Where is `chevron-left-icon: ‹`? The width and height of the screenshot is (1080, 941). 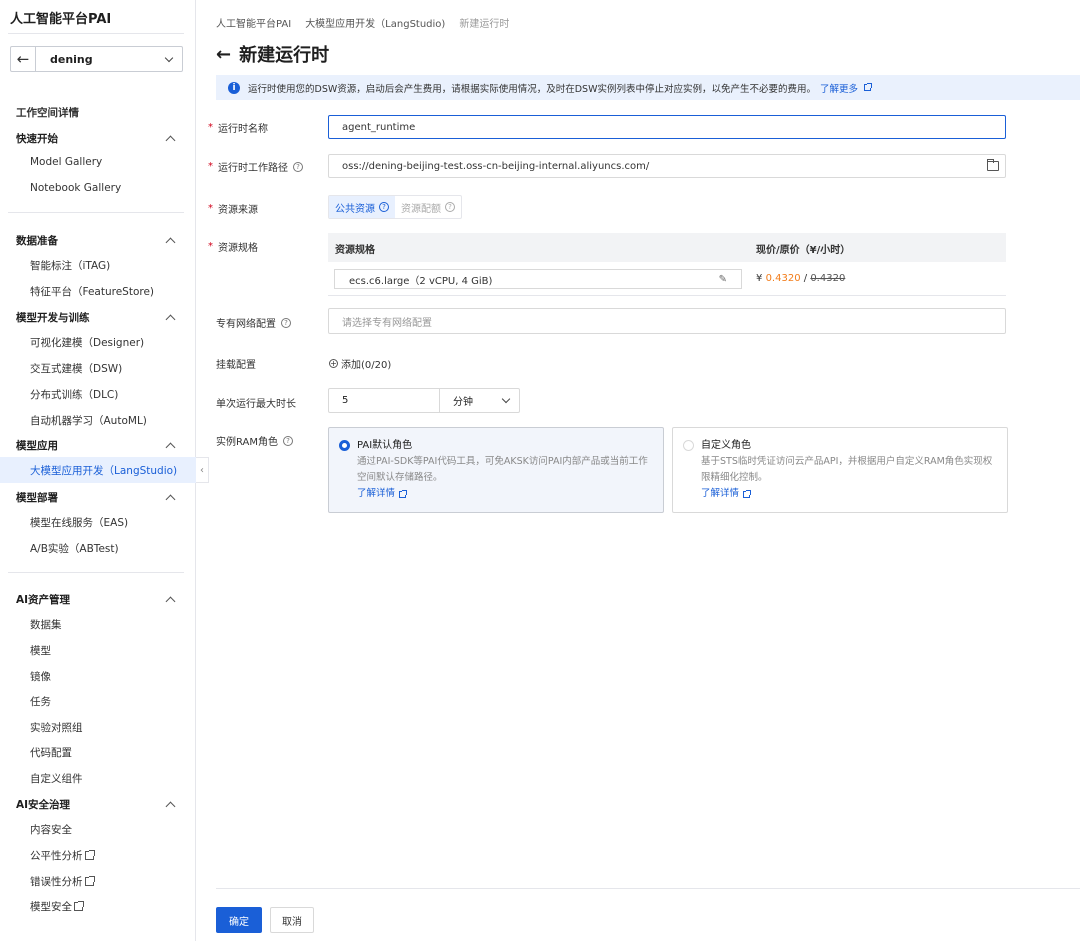
chevron-left-icon: ‹ is located at coordinates (202, 470).